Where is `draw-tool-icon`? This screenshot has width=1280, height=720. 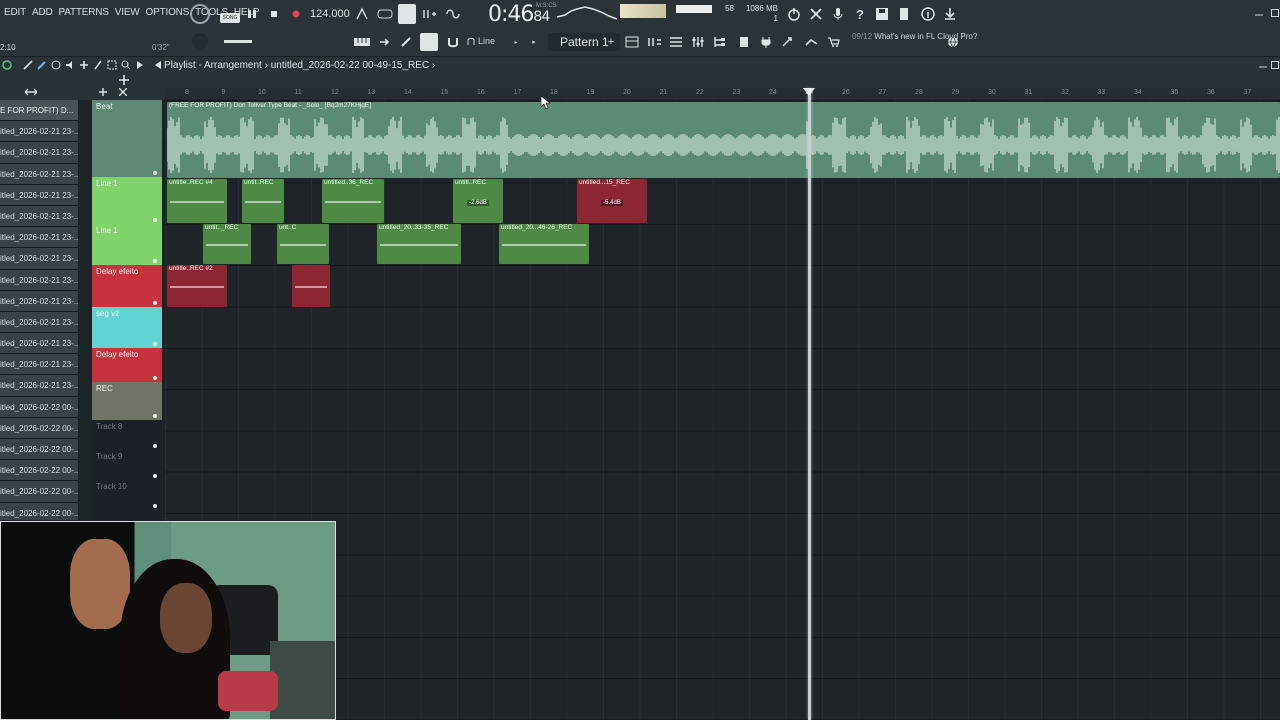 draw-tool-icon is located at coordinates (28, 65).